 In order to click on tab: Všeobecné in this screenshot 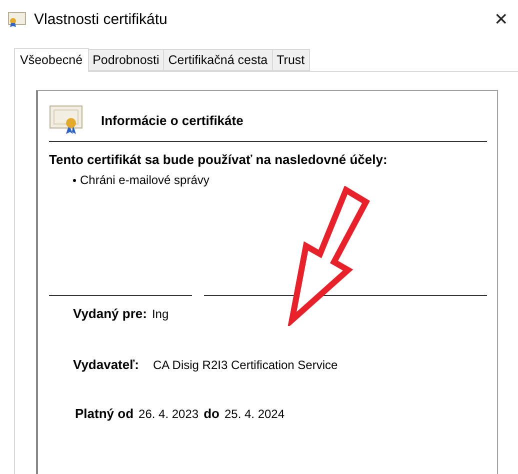, I will do `click(51, 60)`.